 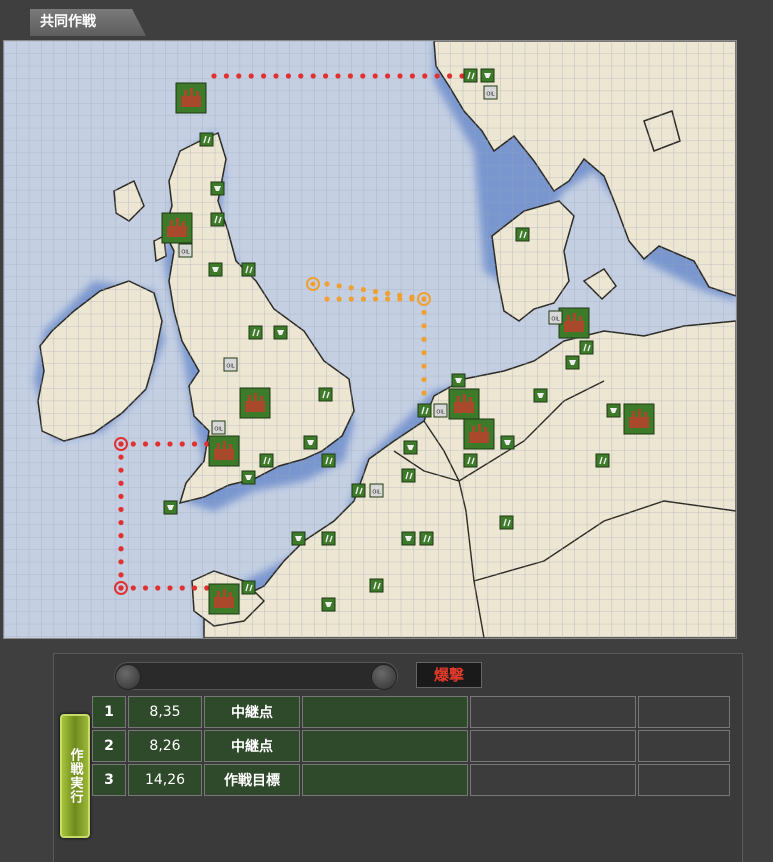 What do you see at coordinates (128, 677) in the screenshot?
I see `slider-left-knob` at bounding box center [128, 677].